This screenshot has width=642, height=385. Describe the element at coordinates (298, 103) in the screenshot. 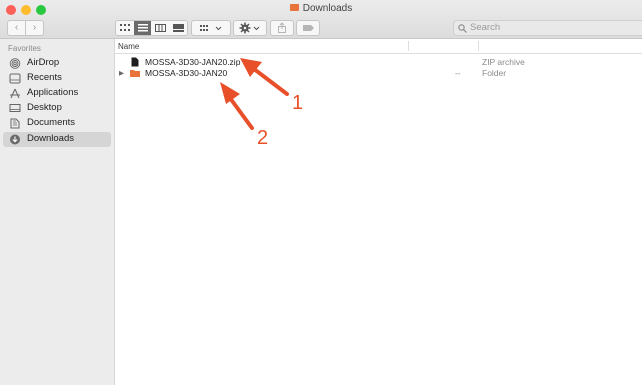

I see `annotation-label-1: 1` at that location.